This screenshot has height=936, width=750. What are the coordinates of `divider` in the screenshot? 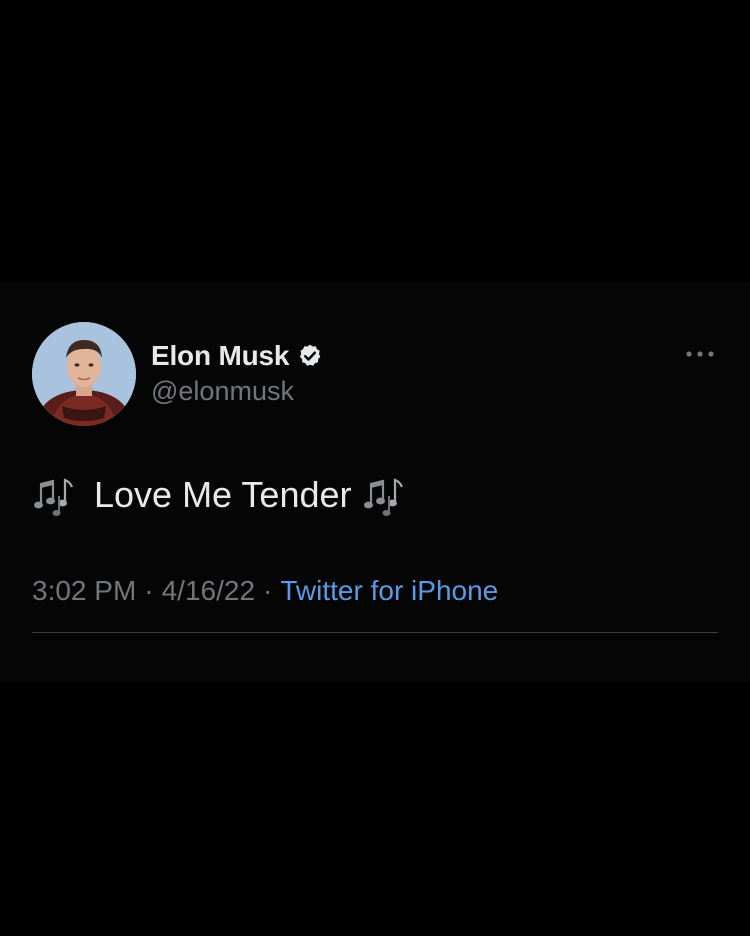 It's located at (375, 632).